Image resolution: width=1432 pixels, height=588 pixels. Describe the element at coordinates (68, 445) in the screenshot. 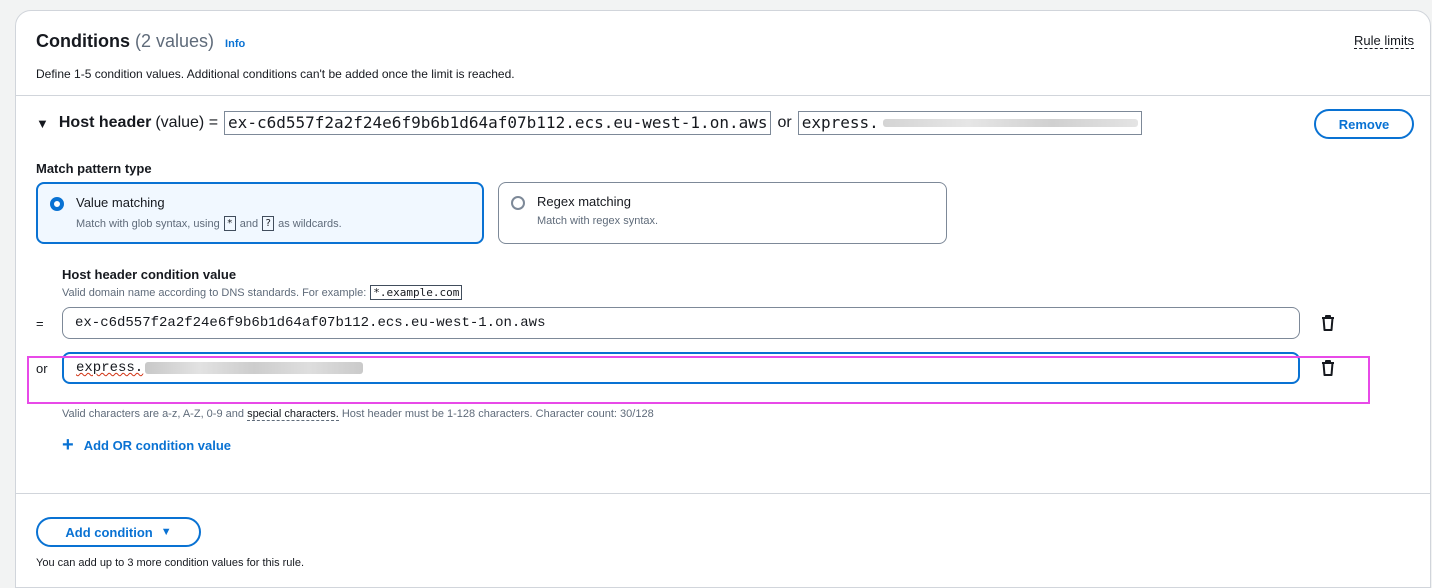

I see `plus-icon: +` at that location.